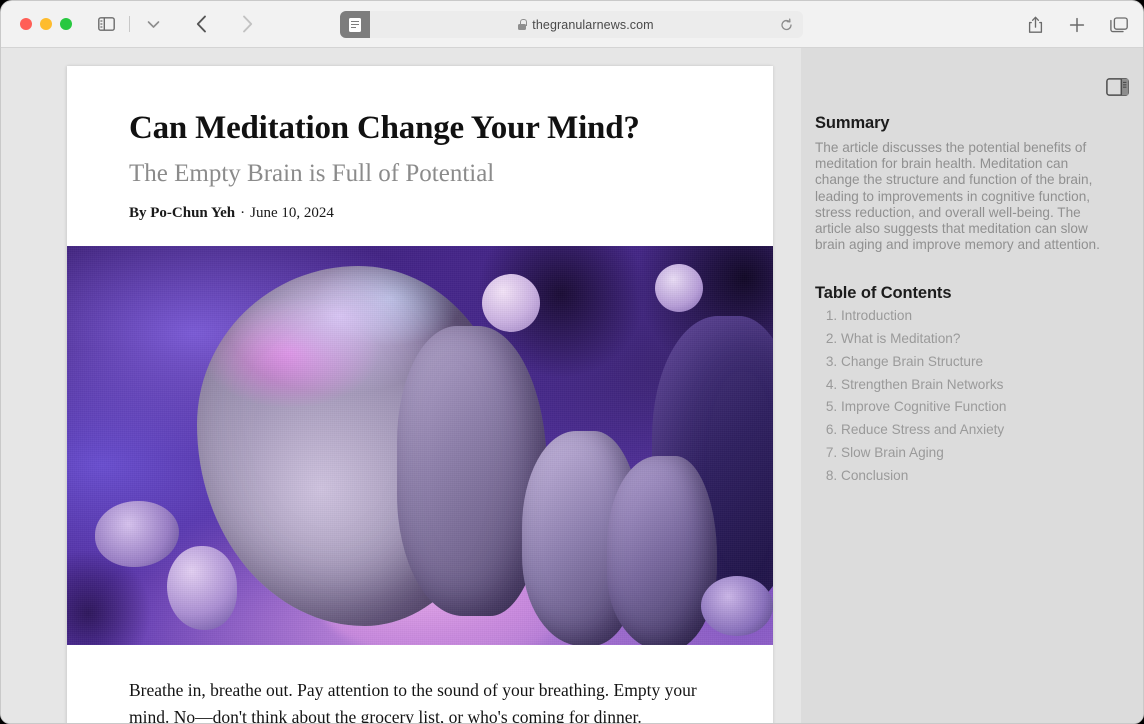 The height and width of the screenshot is (724, 1144). What do you see at coordinates (176, 24) in the screenshot?
I see `toolbar-nav-group` at bounding box center [176, 24].